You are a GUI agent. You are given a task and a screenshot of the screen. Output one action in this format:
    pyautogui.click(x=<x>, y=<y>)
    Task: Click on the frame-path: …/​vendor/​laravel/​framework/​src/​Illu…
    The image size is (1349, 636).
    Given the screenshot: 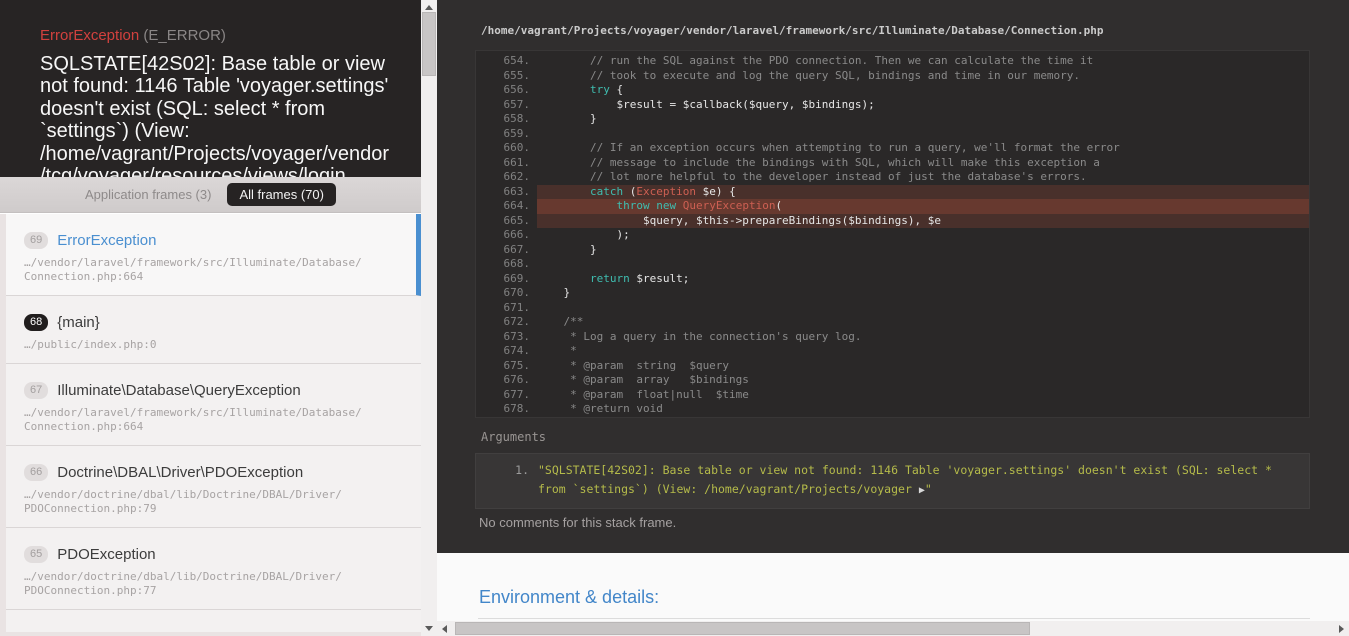 What is the action you would take?
    pyautogui.click(x=193, y=419)
    